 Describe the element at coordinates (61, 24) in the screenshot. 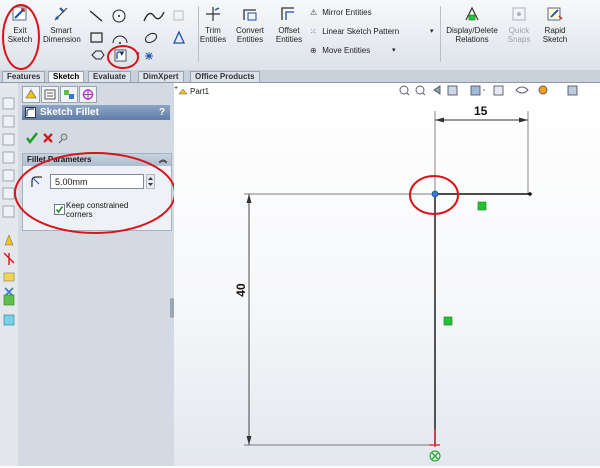

I see `smart-dimension-button: Smart Dimension` at that location.